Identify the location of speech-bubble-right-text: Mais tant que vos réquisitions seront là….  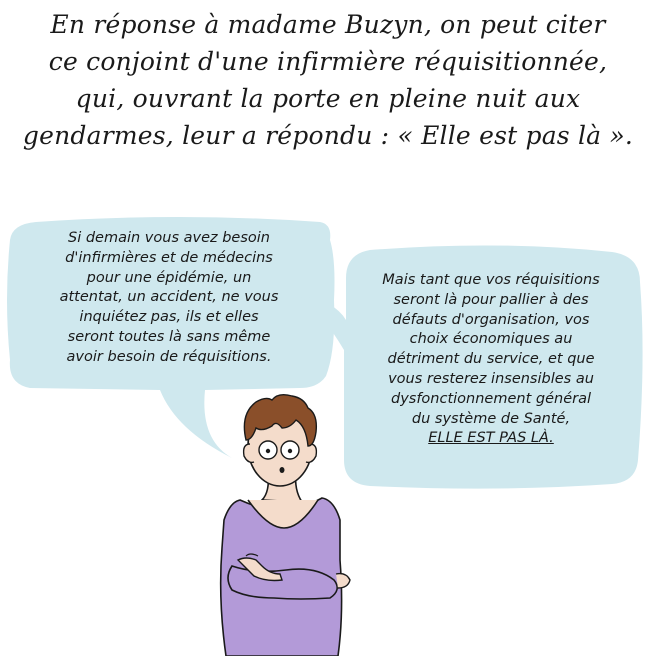
(491, 360).